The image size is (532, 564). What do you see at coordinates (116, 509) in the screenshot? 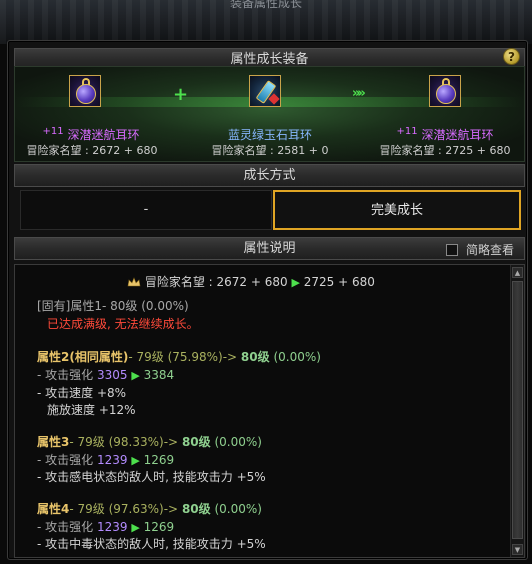
I see `attr4-level: - 79级 (97.63%)` at bounding box center [116, 509].